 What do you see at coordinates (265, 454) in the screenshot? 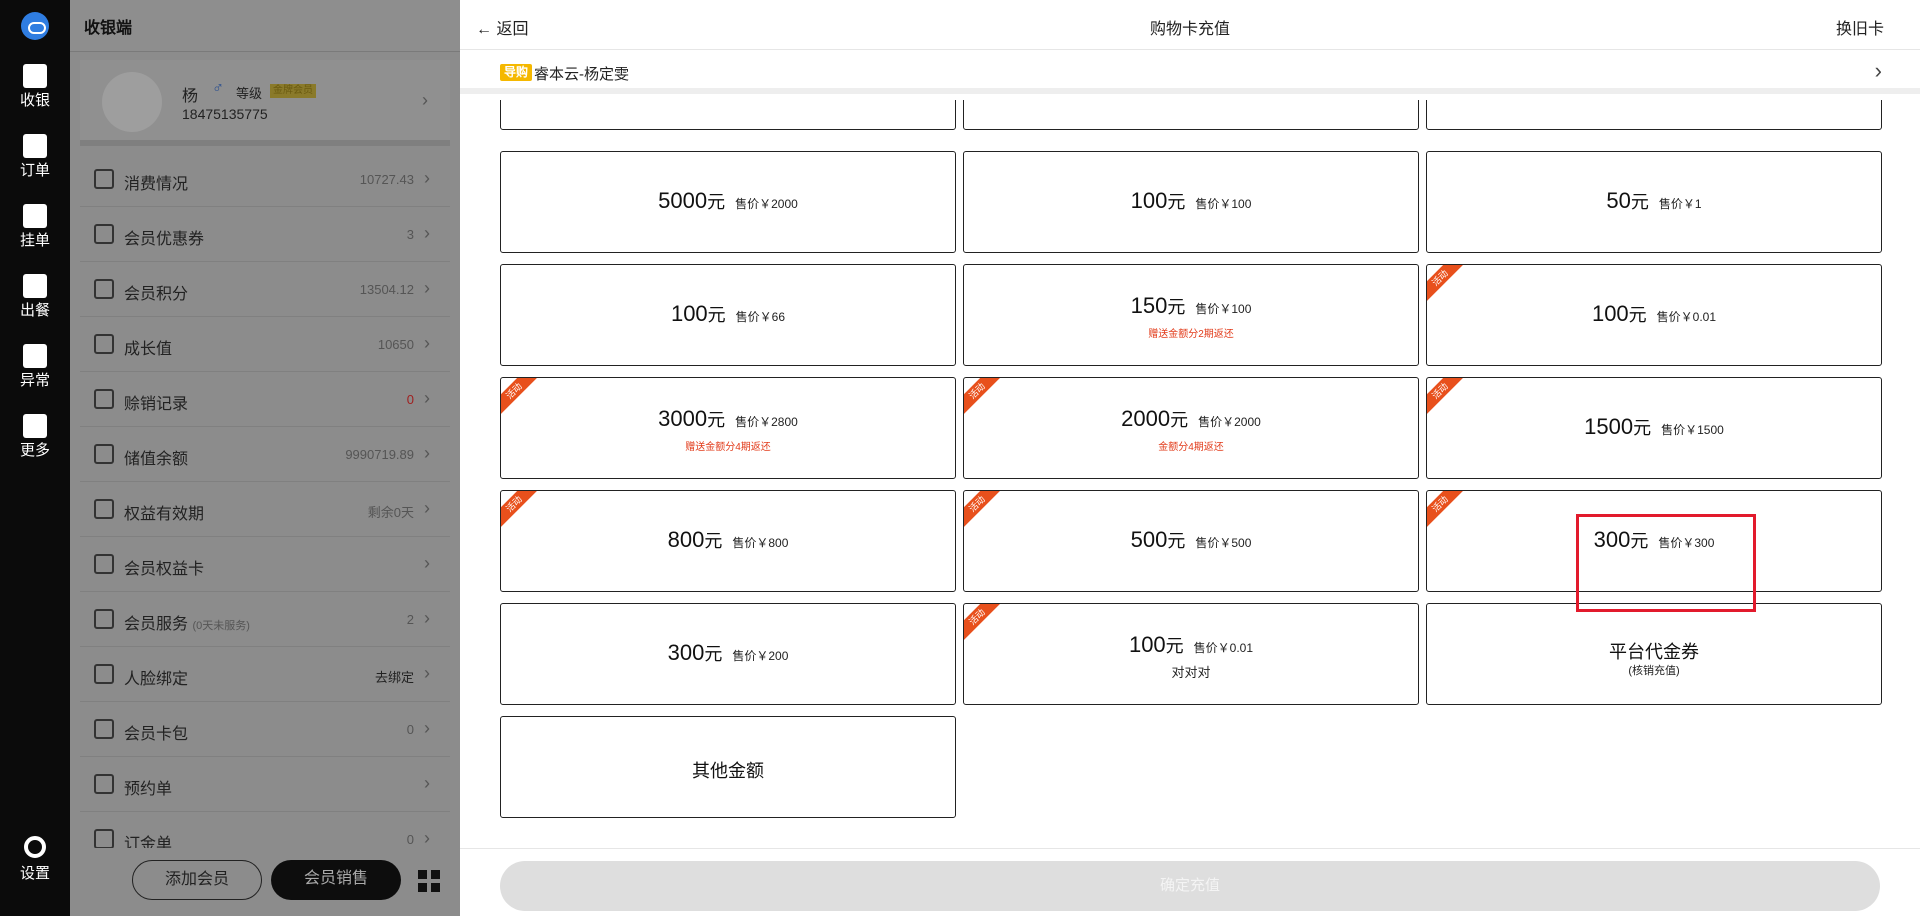
I see `row-stored-balance: 储值余额 9990719.89 ›` at bounding box center [265, 454].